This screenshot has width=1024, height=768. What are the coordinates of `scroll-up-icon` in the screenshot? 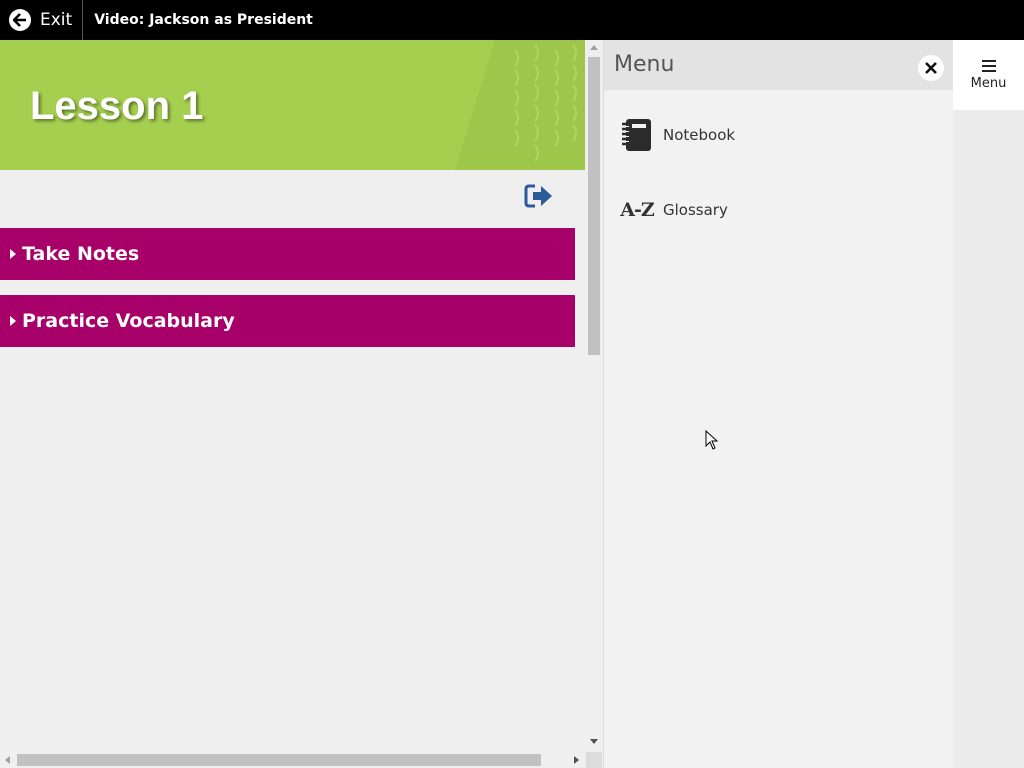 It's located at (594, 47).